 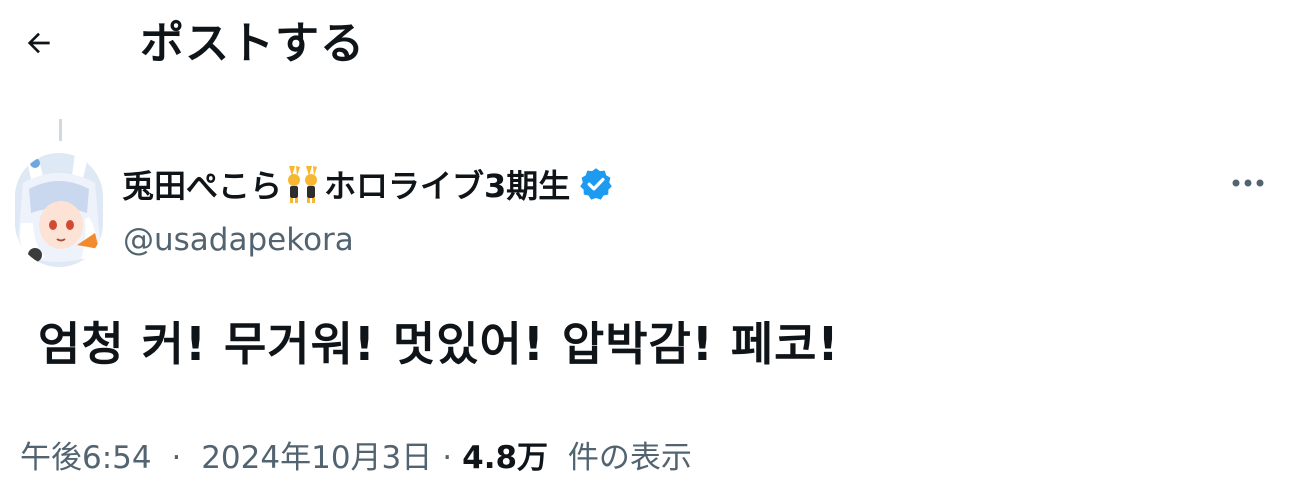 I want to click on views-link: 4.8万 件の表示, so click(x=577, y=458).